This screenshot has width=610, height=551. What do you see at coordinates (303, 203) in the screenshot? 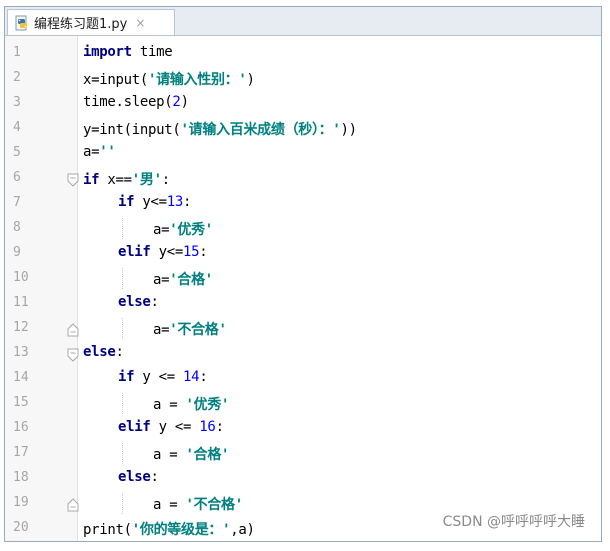
I see `code-line: 7 if y<=13:` at bounding box center [303, 203].